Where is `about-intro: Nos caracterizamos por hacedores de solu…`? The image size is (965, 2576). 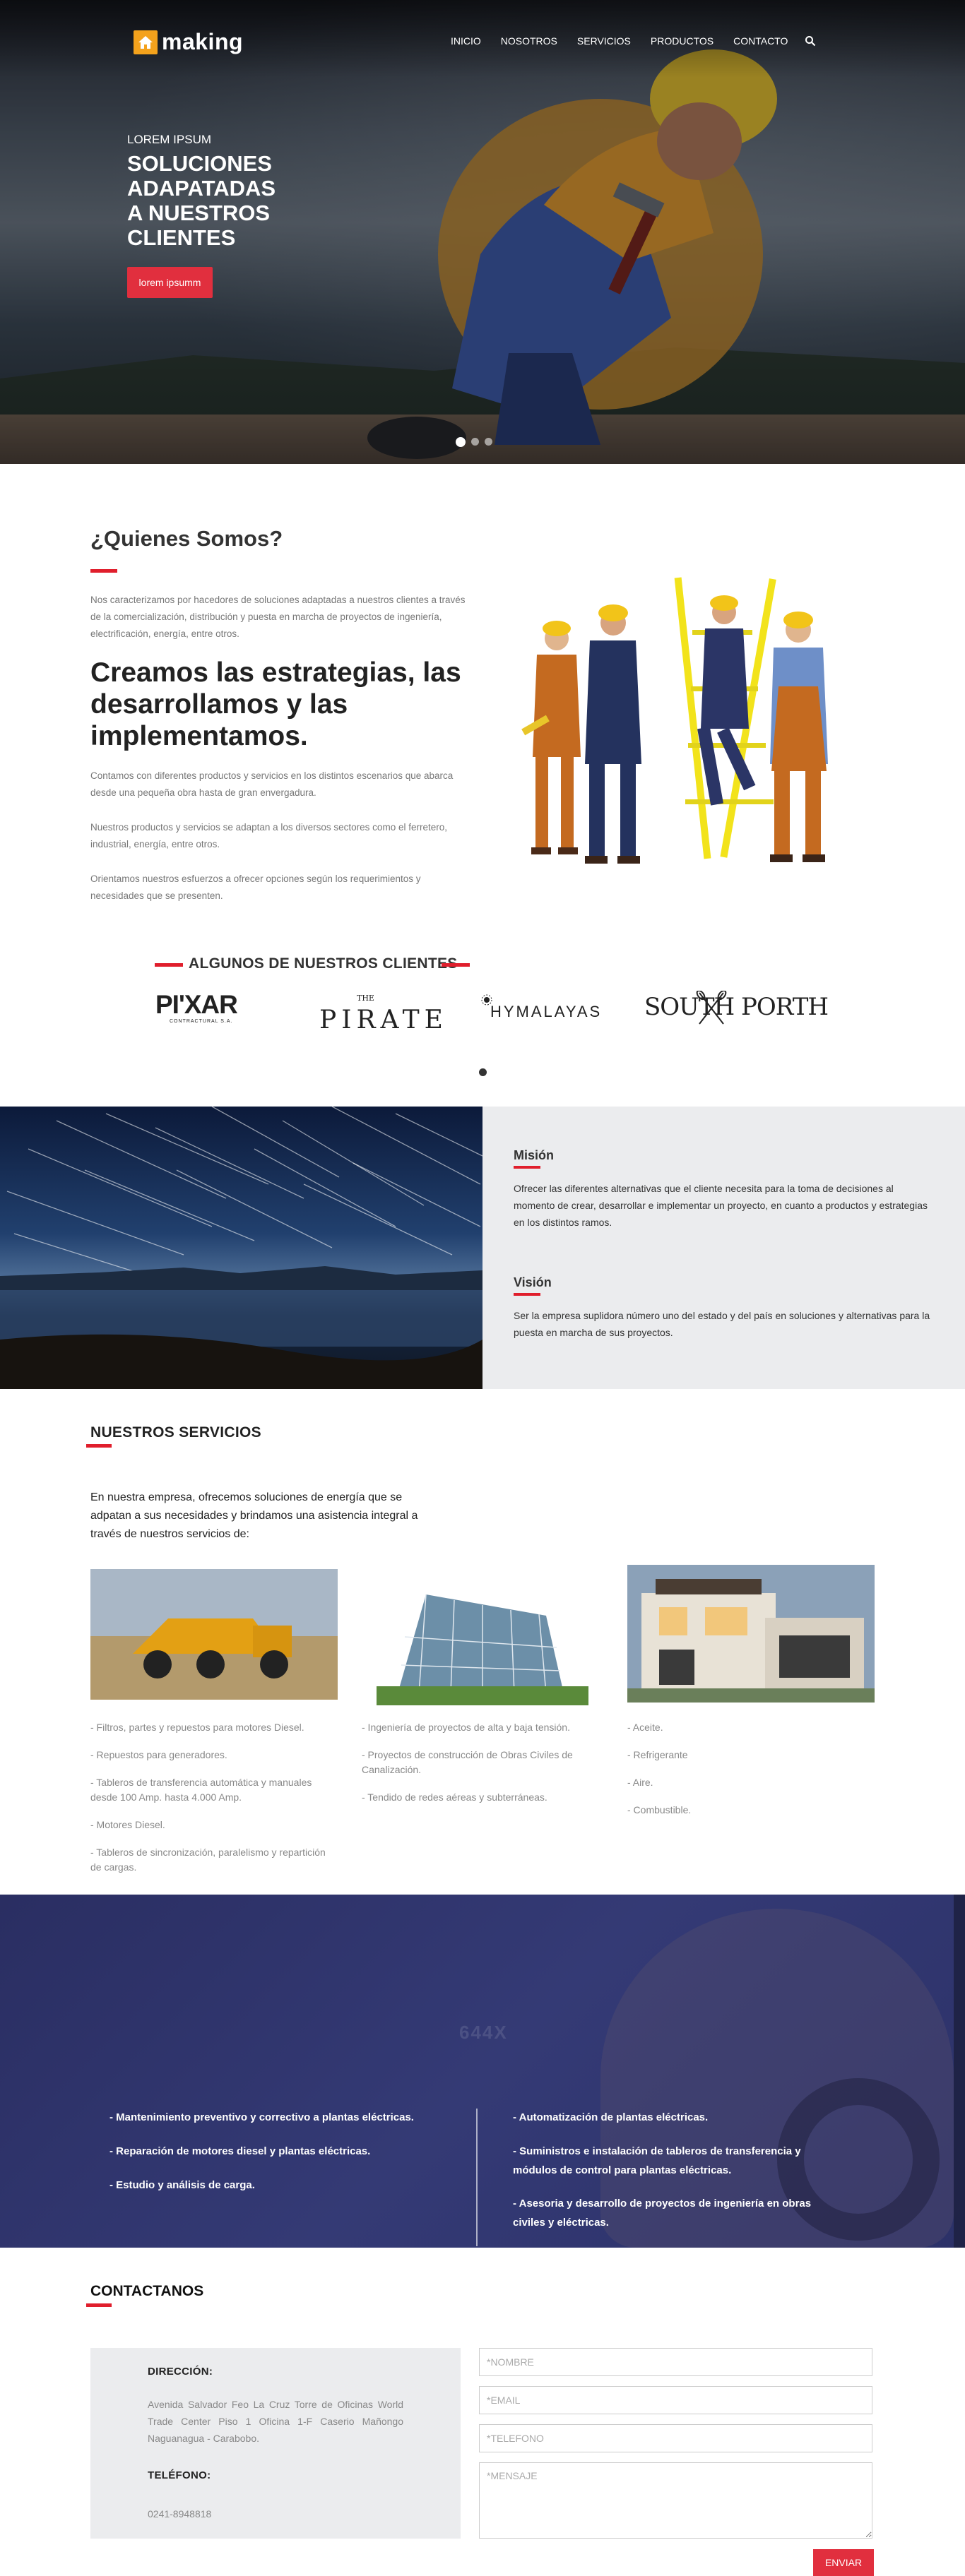
about-intro: Nos caracterizamos por hacedores de solu… is located at coordinates (278, 617).